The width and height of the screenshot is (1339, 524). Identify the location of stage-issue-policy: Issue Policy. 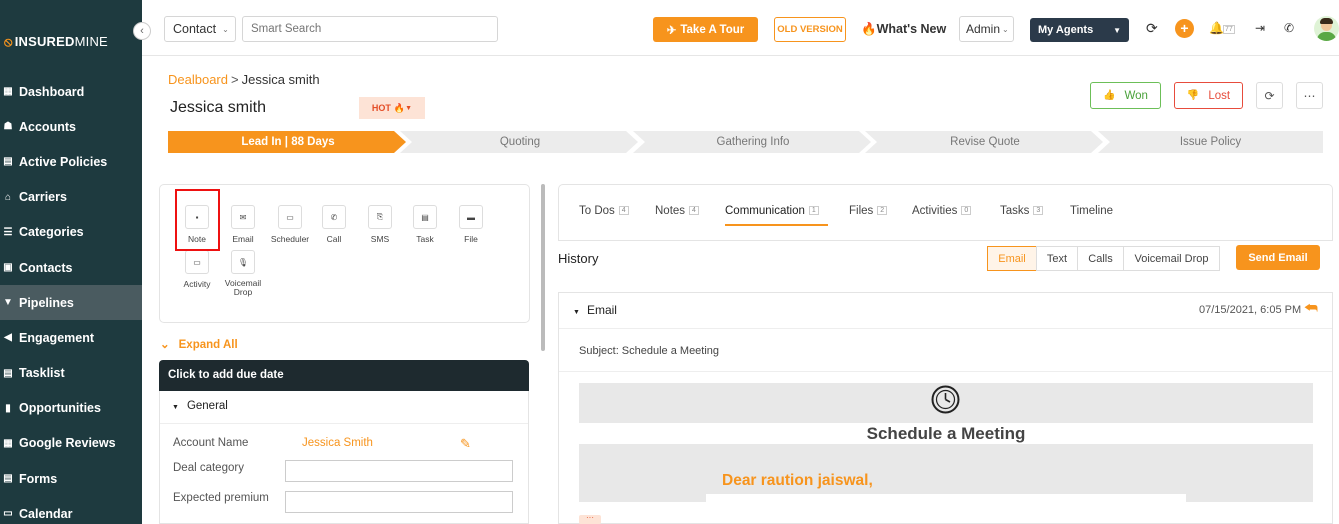
(1210, 142).